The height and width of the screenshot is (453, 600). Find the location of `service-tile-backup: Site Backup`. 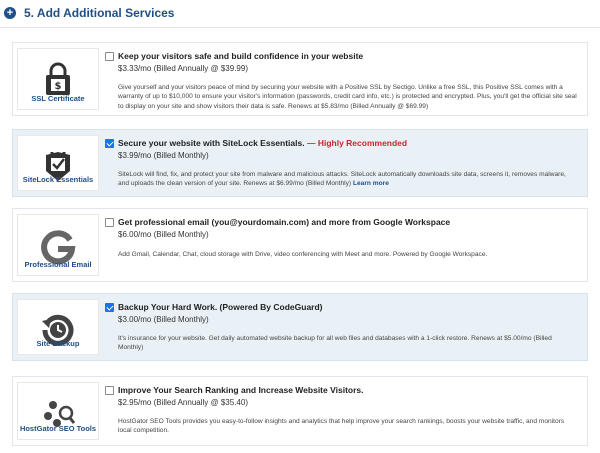

service-tile-backup: Site Backup is located at coordinates (58, 327).